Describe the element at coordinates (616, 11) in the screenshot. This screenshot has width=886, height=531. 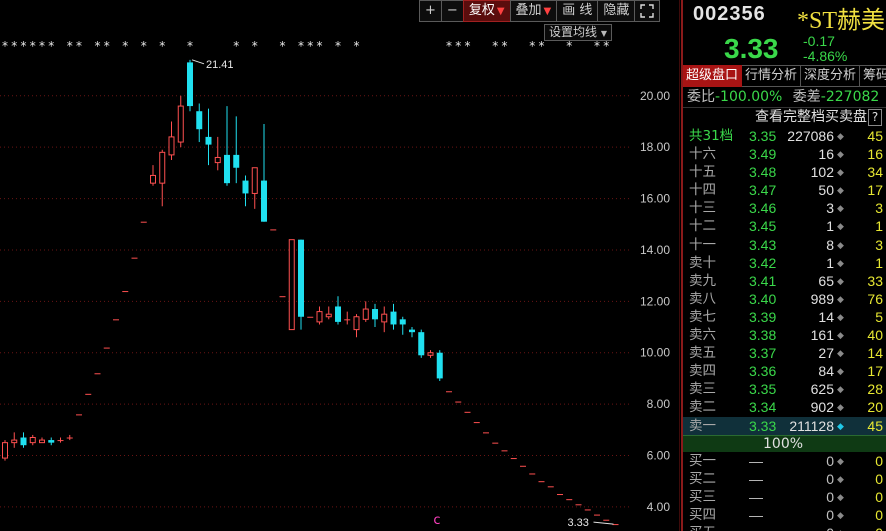
I see `hide-button: 隐藏` at that location.